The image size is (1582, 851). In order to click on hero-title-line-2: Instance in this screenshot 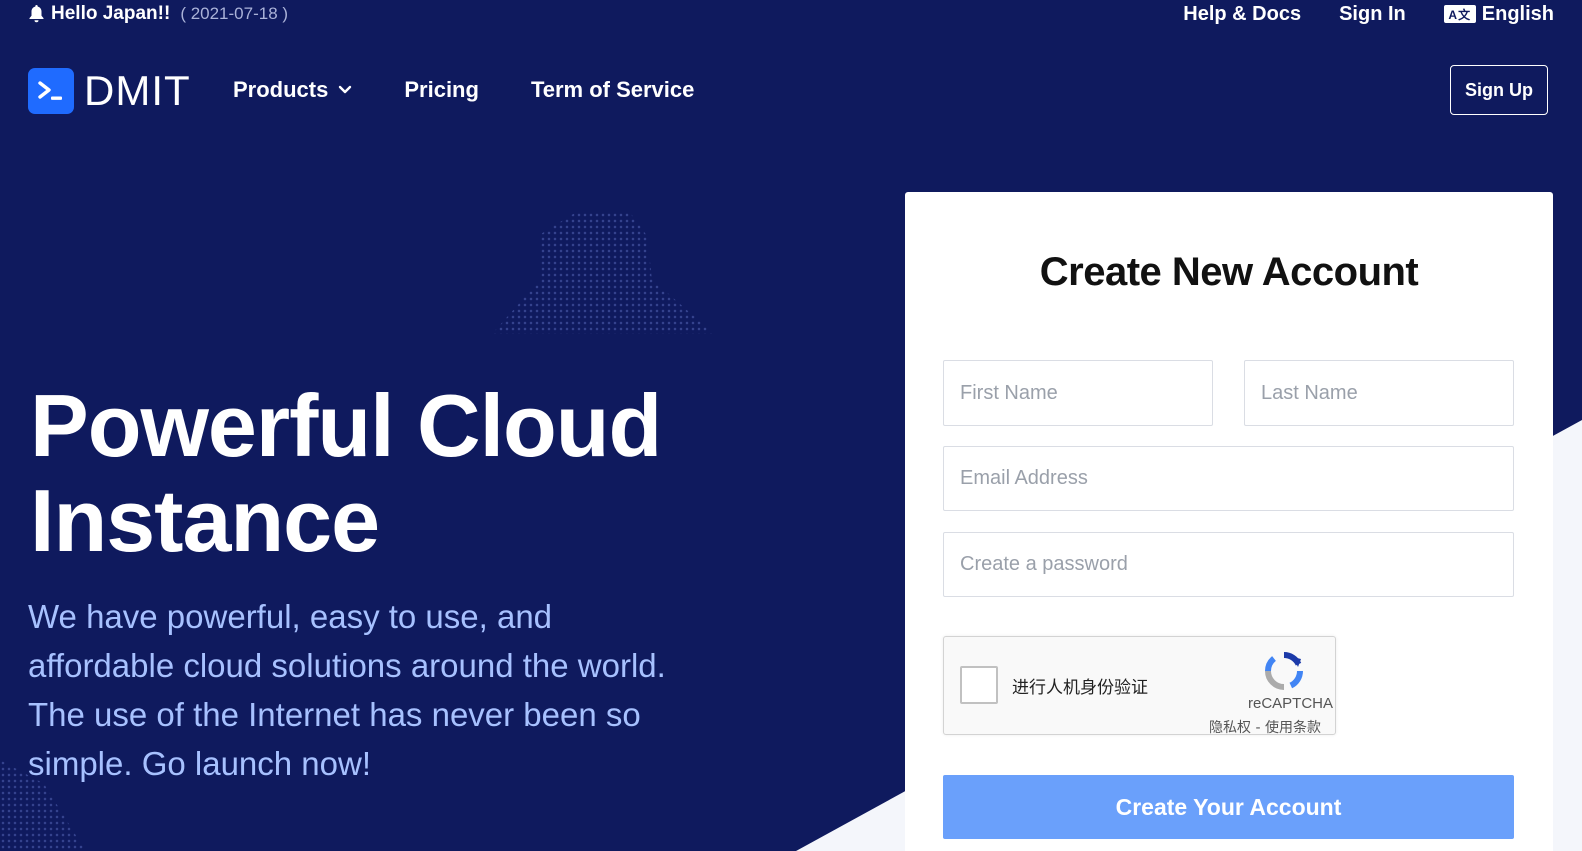, I will do `click(205, 520)`.